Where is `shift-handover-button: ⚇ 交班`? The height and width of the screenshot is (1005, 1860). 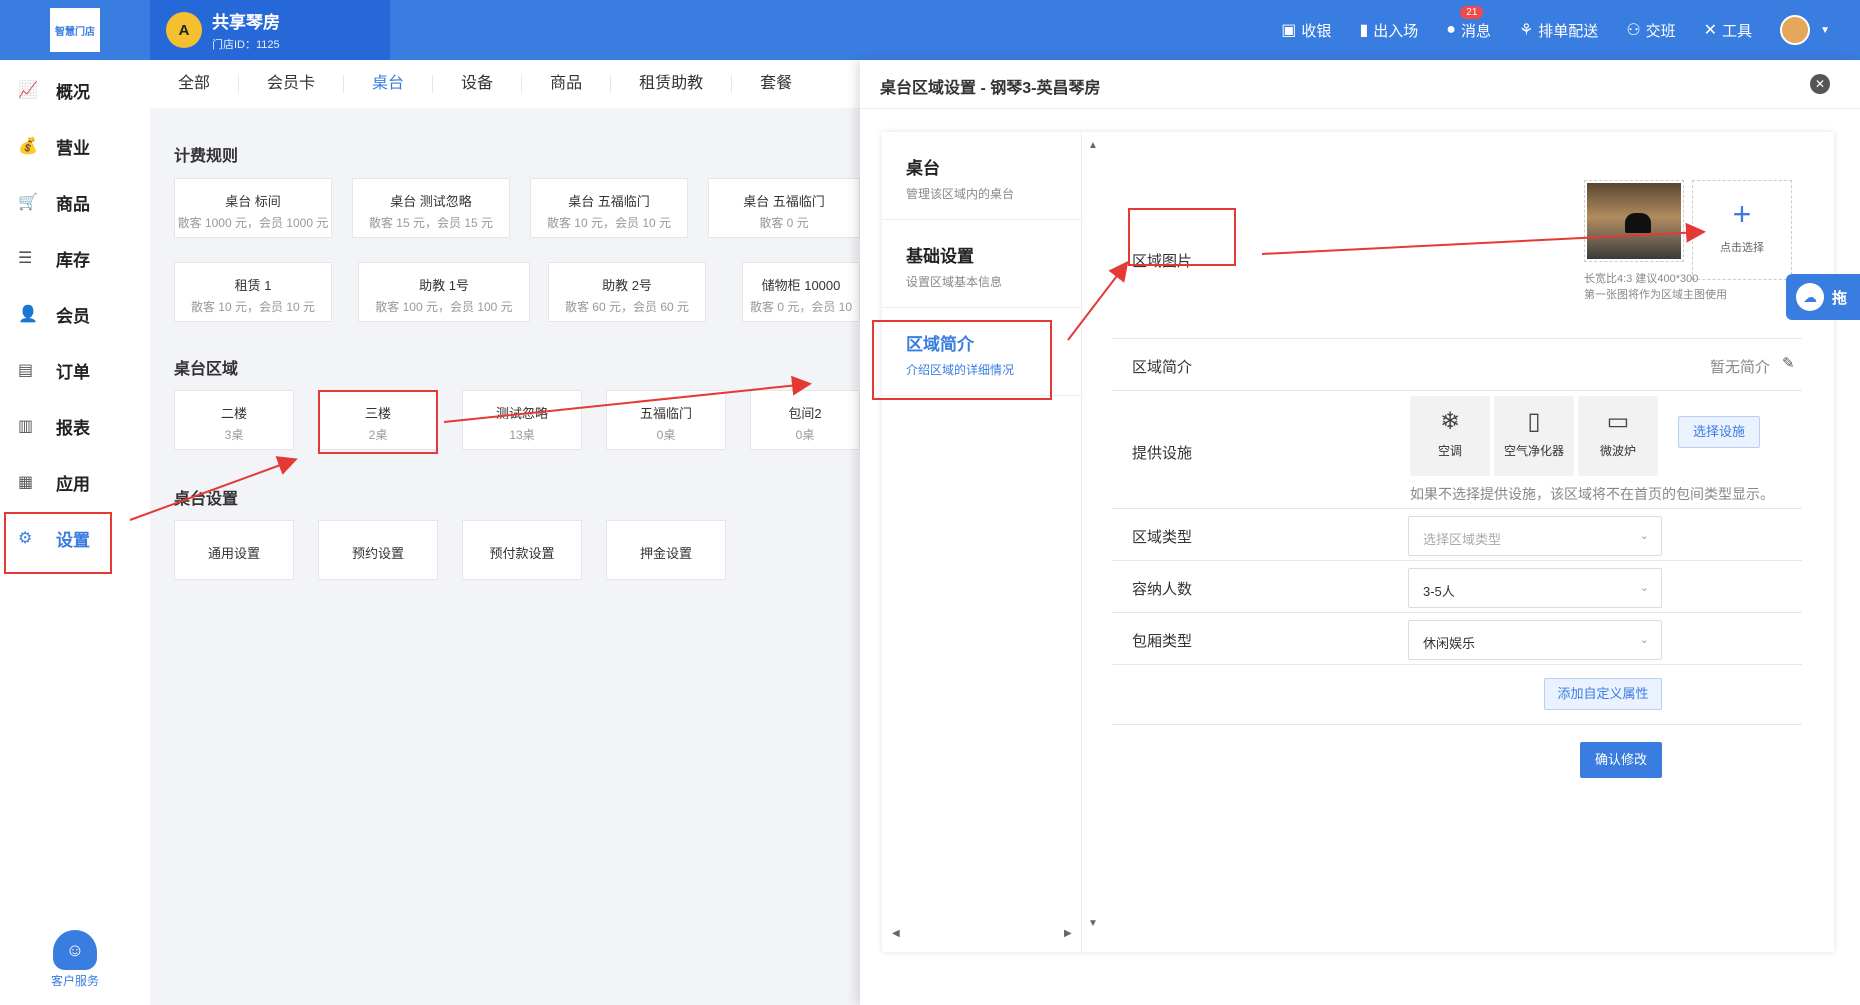
shift-handover-button: ⚇ 交班 is located at coordinates (1650, 30).